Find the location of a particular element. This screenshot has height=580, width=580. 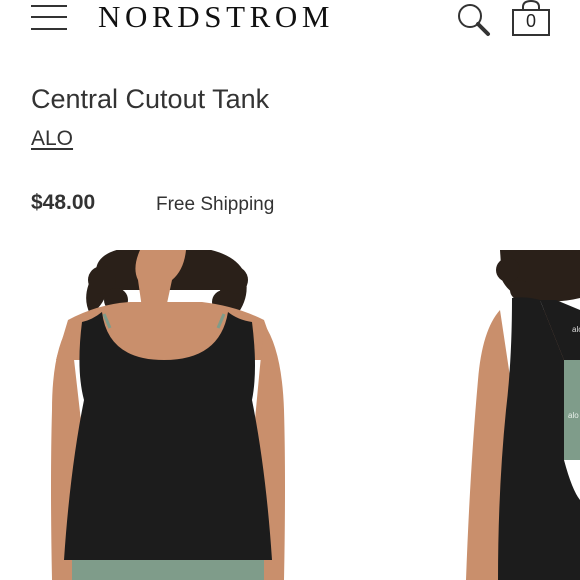

search-icon is located at coordinates (474, 20).